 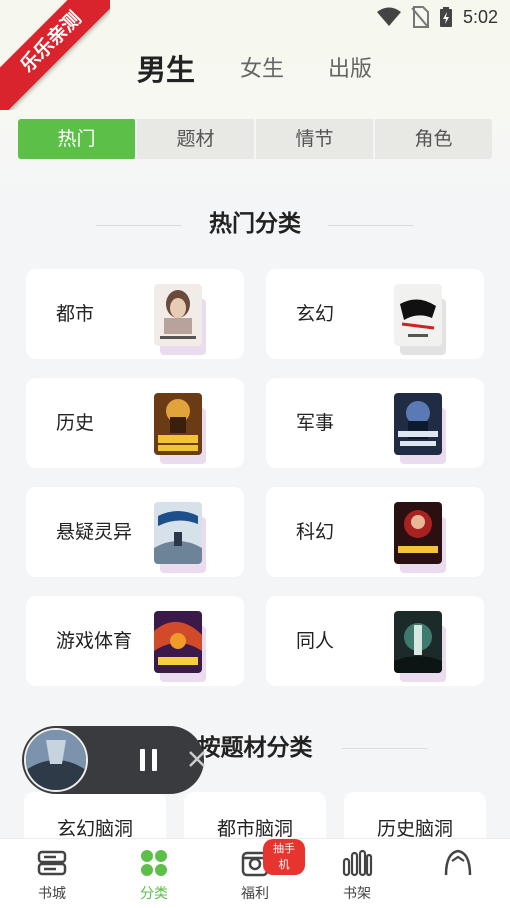 What do you see at coordinates (350, 70) in the screenshot?
I see `tab-publish: 出版` at bounding box center [350, 70].